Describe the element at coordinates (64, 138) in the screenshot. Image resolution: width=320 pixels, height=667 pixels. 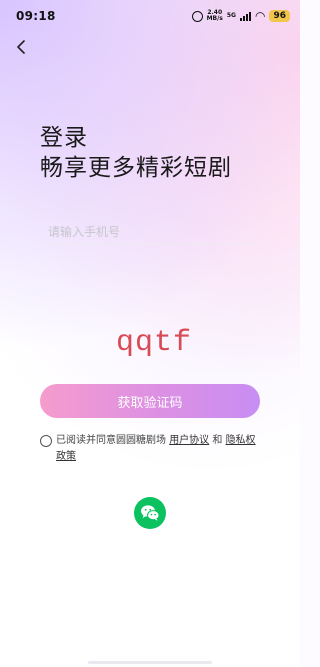
I see `page-title: 登录` at that location.